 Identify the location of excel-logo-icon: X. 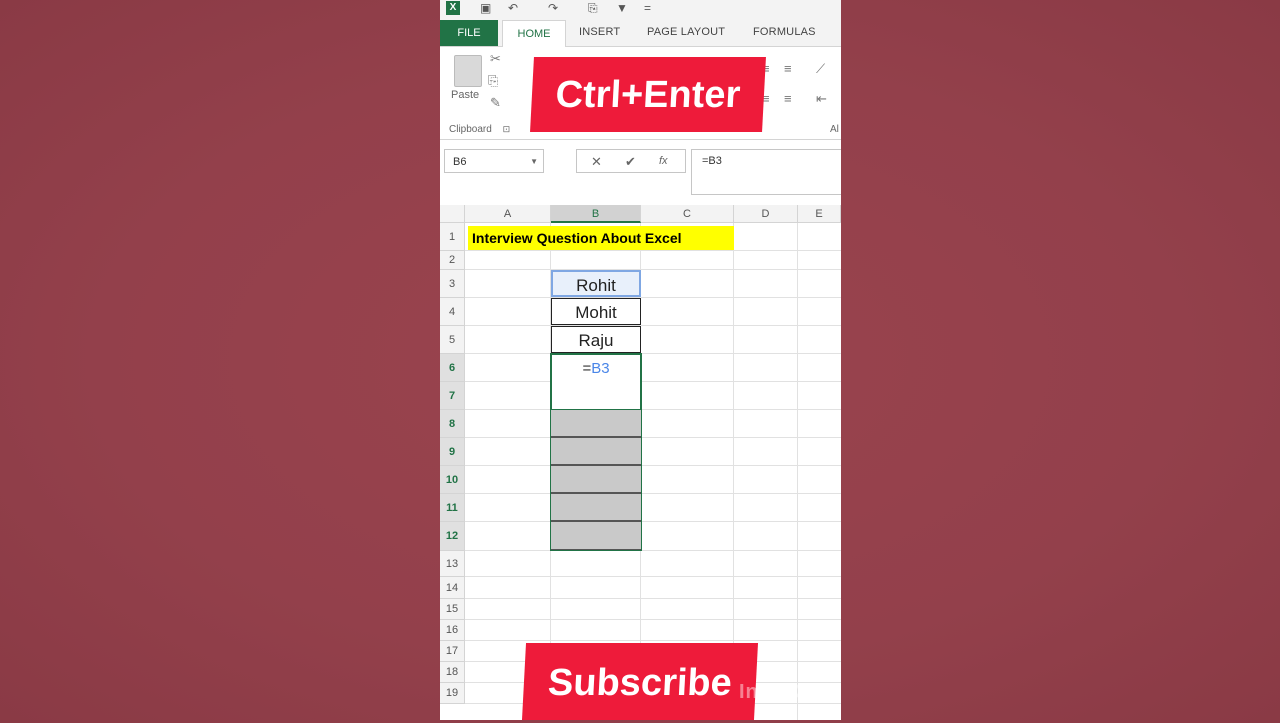
(453, 8).